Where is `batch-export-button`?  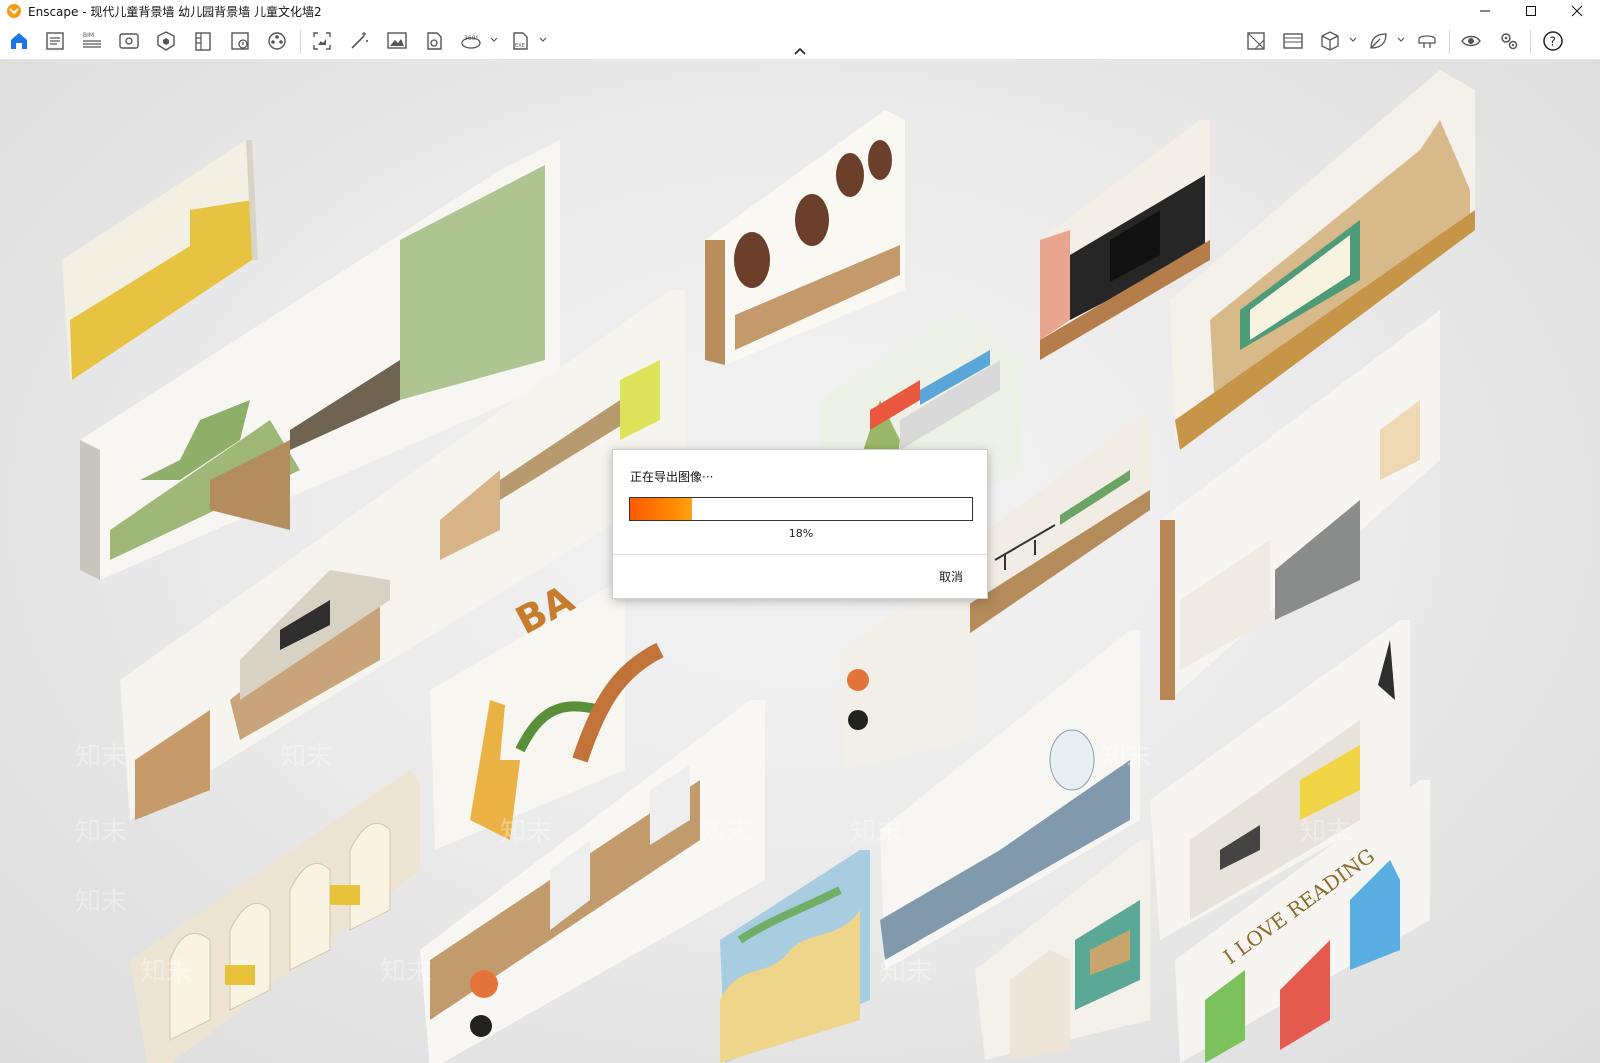 batch-export-button is located at coordinates (434, 41).